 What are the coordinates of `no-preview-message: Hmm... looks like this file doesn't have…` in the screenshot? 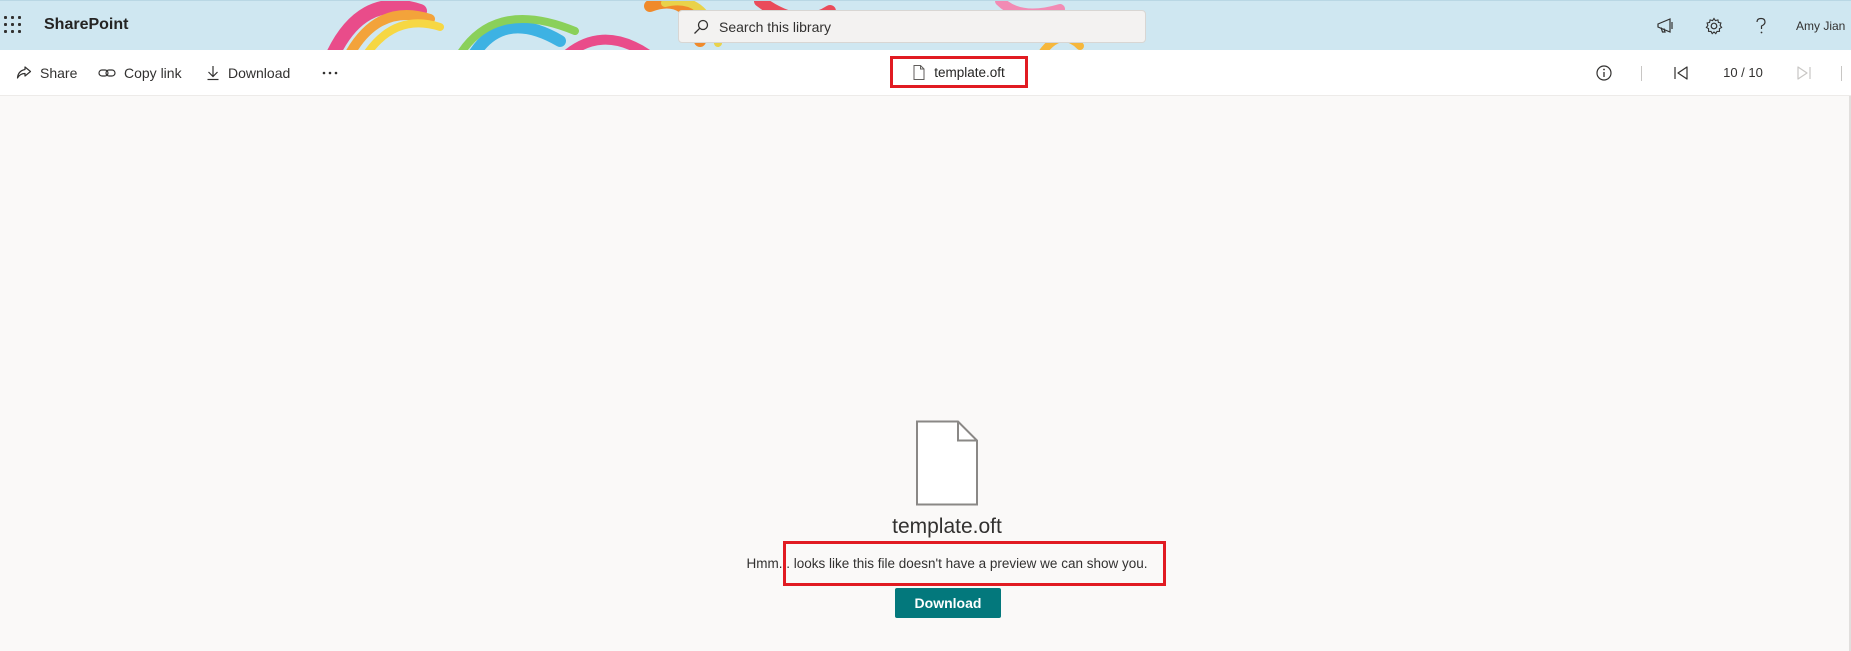 It's located at (947, 563).